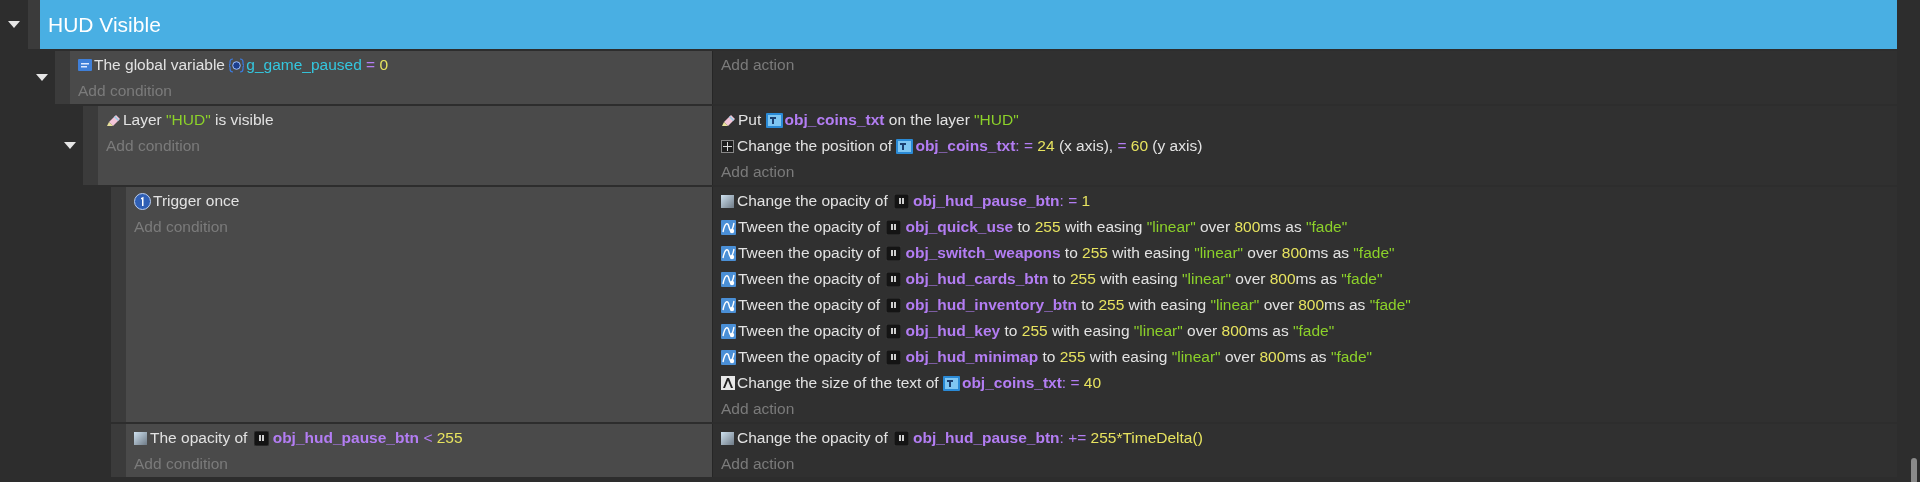 The height and width of the screenshot is (482, 1920). I want to click on action-text: : += 255*TimeDelta(), so click(1131, 438).